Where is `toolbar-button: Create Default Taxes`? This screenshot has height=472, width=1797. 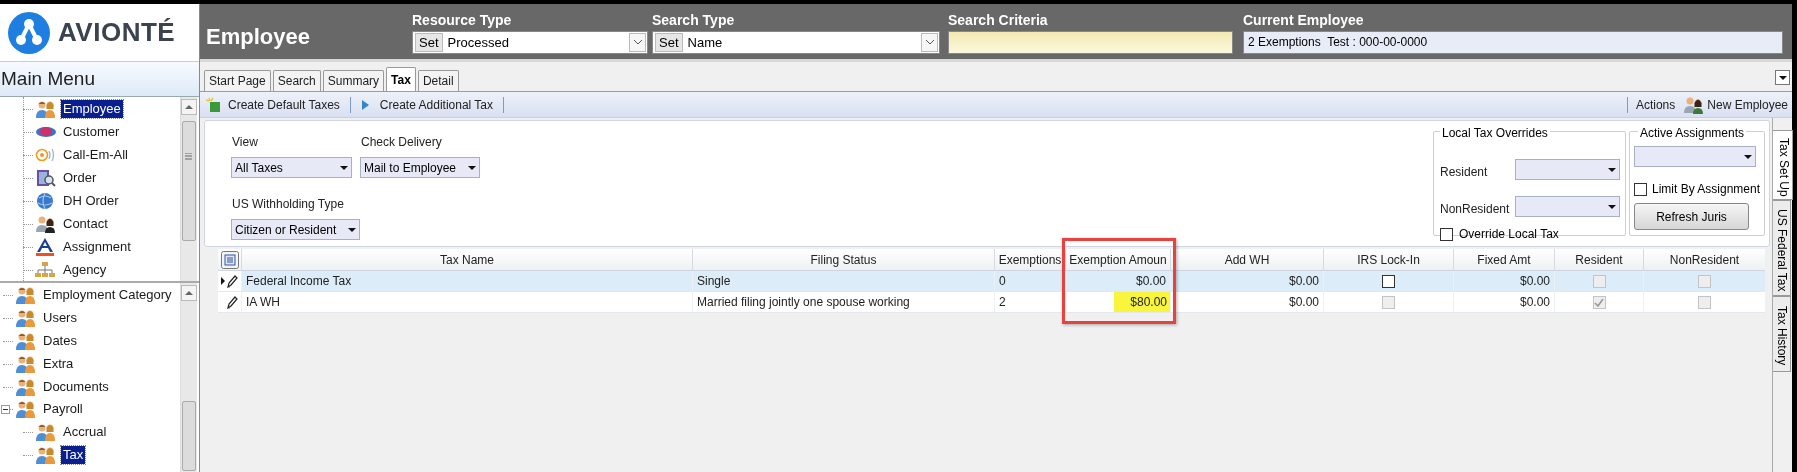 toolbar-button: Create Default Taxes is located at coordinates (284, 104).